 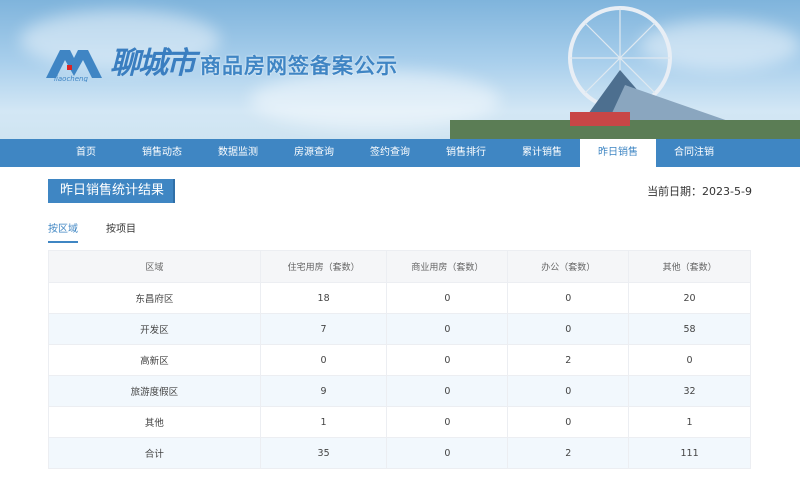 I want to click on city-name: 聊城市, so click(x=153, y=63).